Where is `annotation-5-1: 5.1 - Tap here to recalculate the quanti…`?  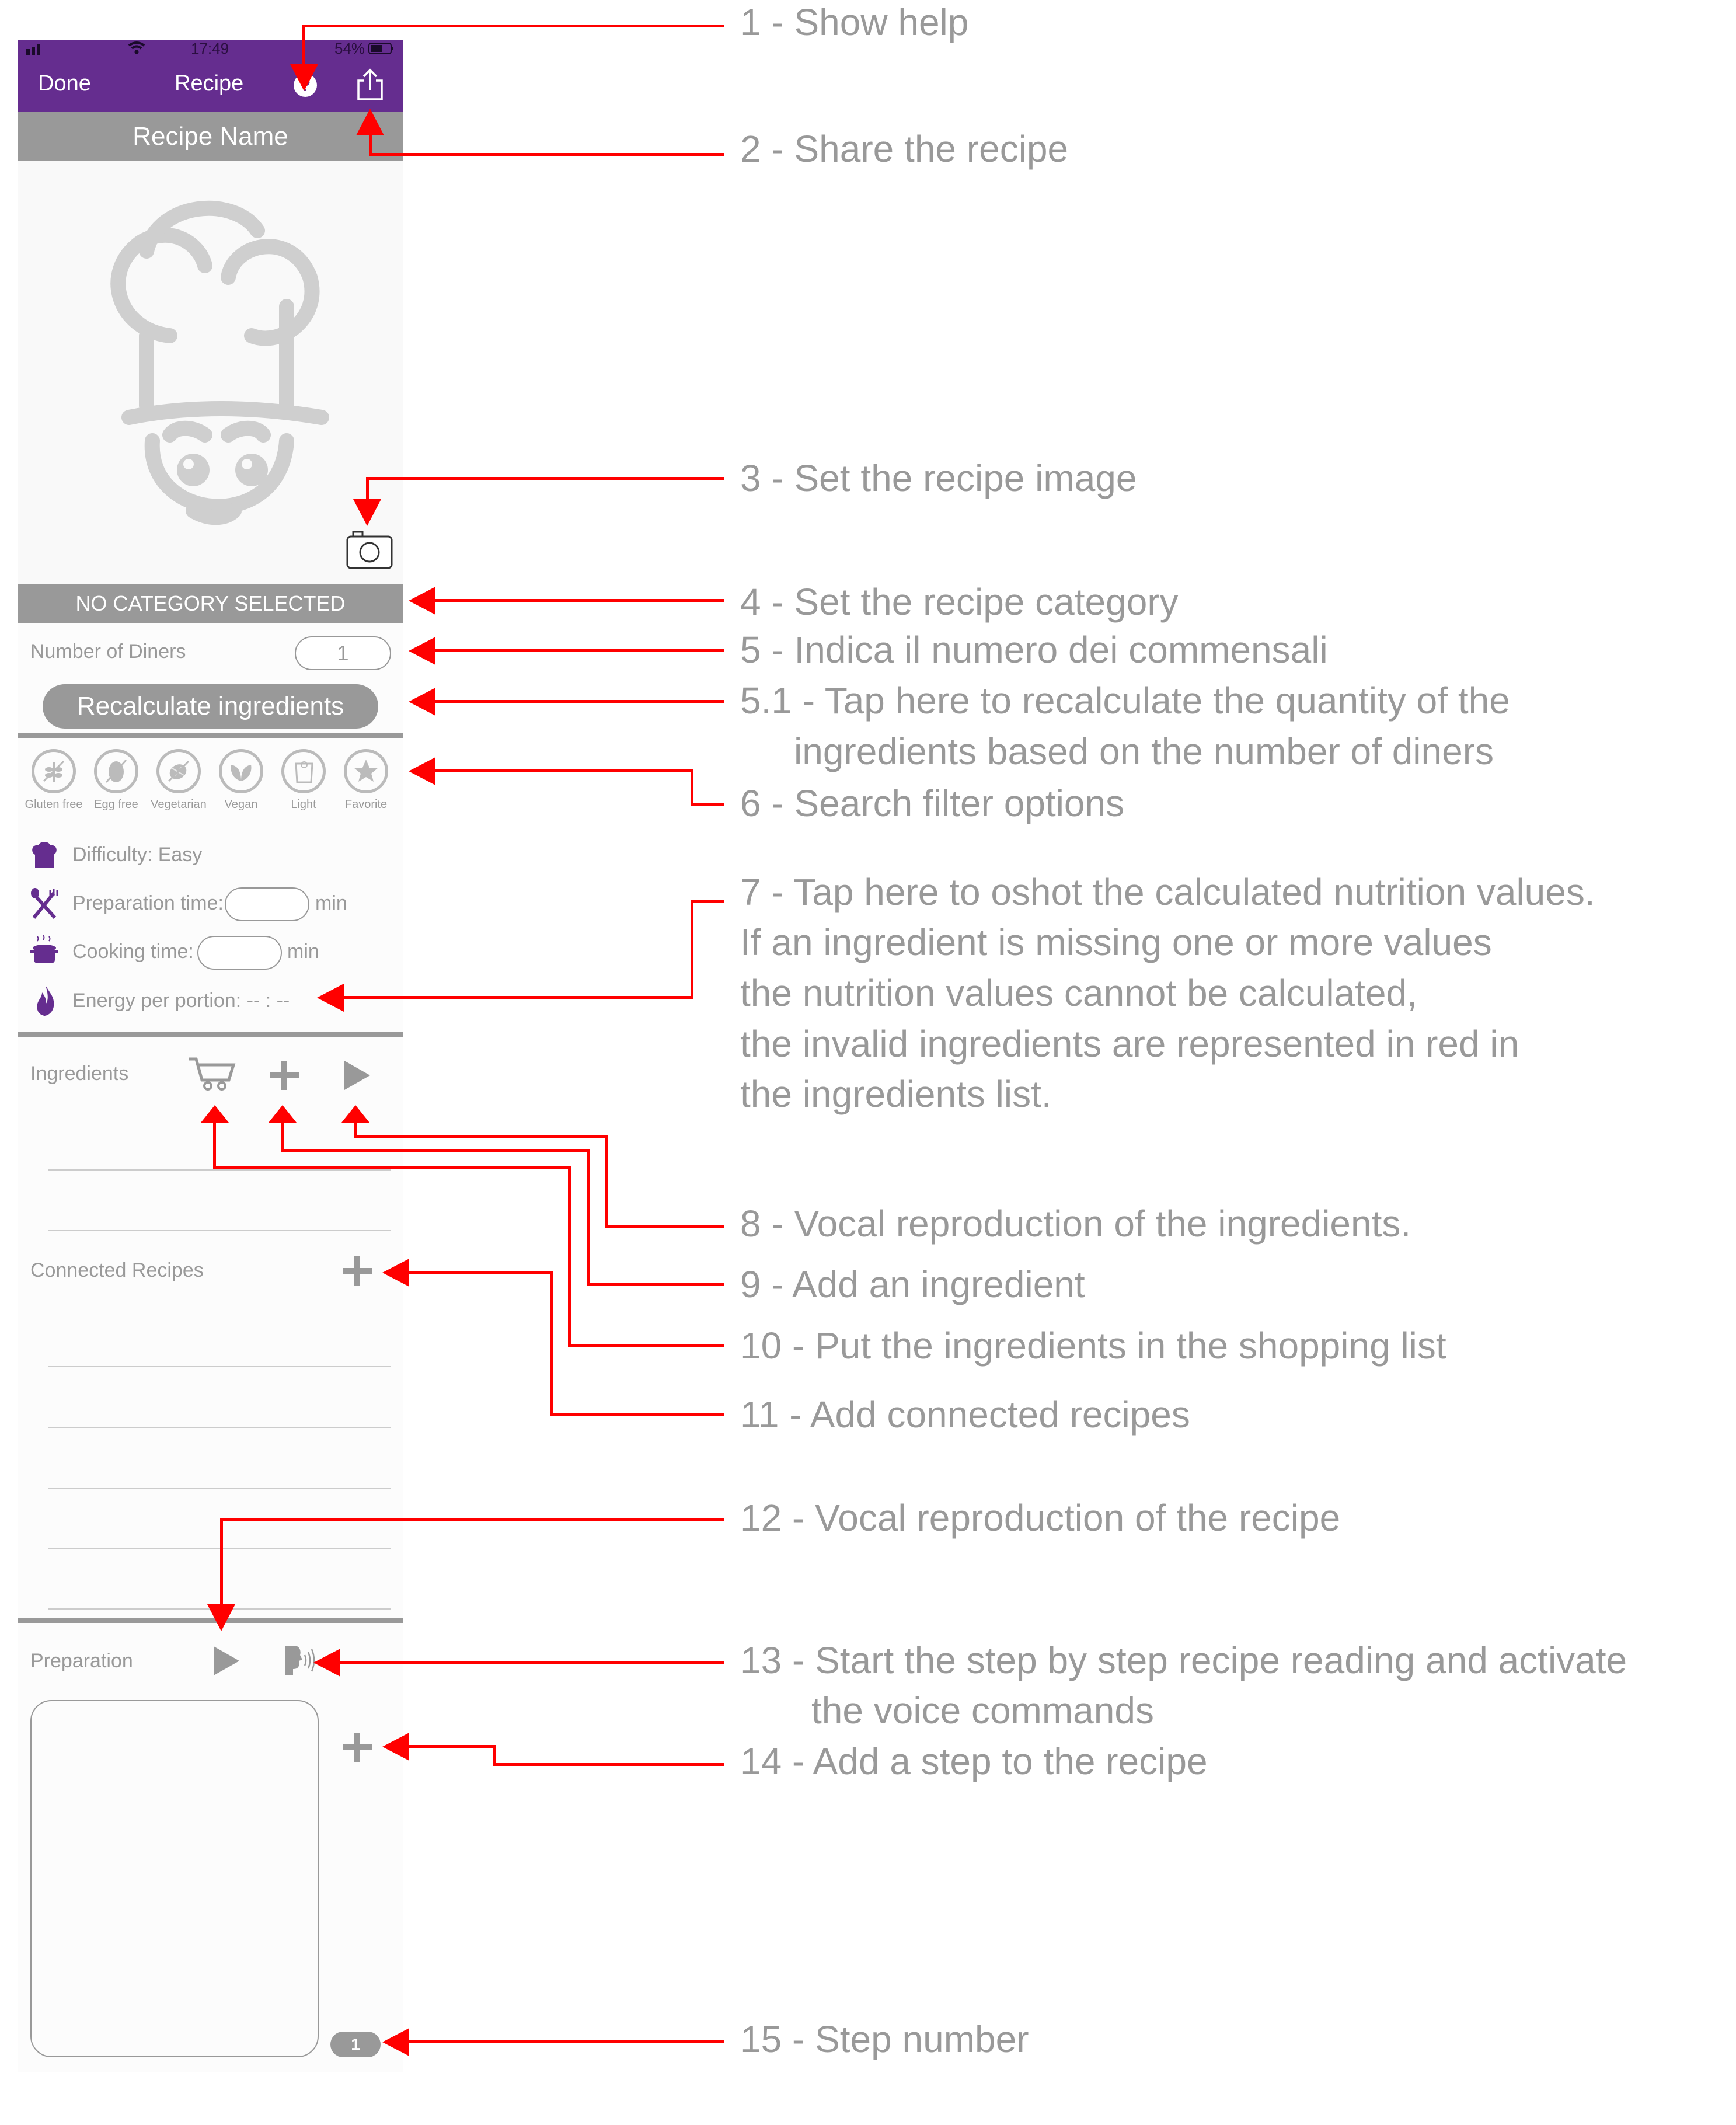
annotation-5-1: 5.1 - Tap here to recalculate the quanti… is located at coordinates (1125, 701).